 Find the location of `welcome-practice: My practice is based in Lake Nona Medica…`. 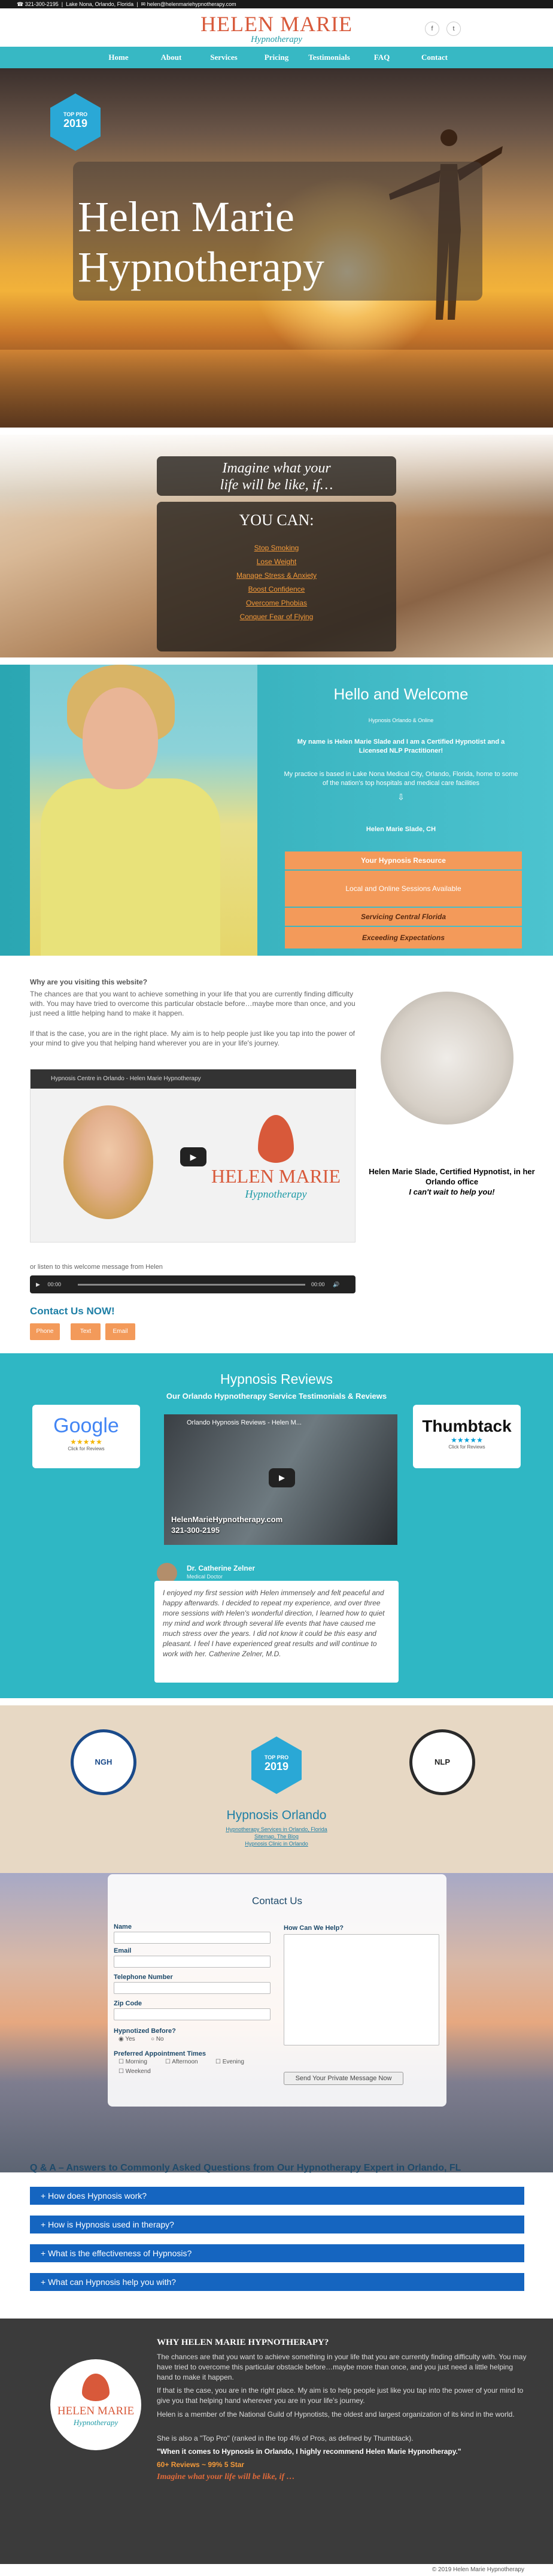

welcome-practice: My practice is based in Lake Nona Medica… is located at coordinates (401, 779).